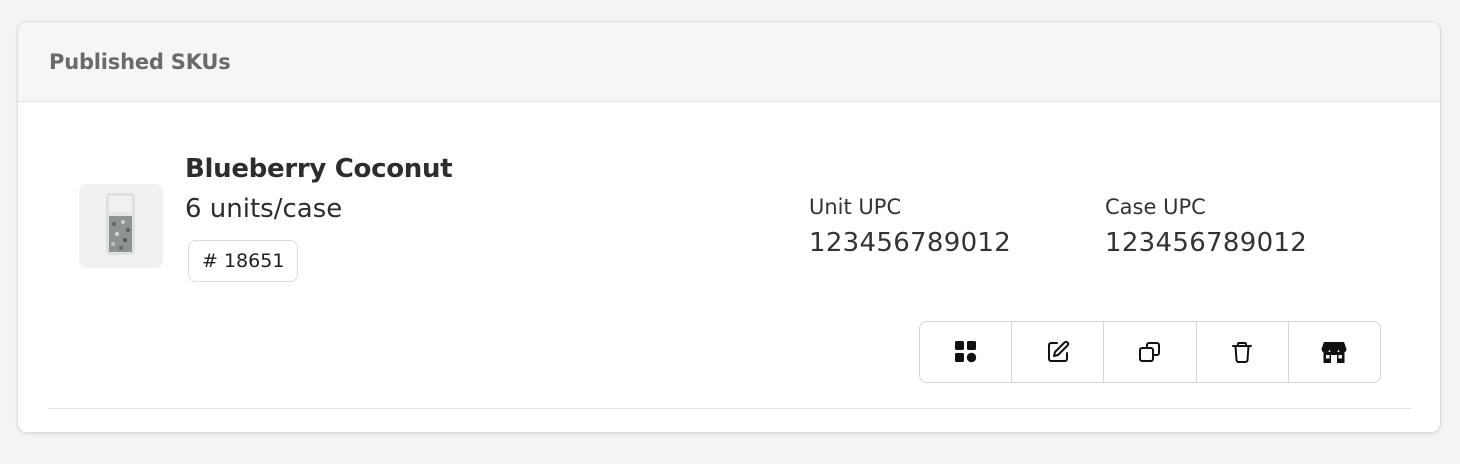 The image size is (1460, 464). What do you see at coordinates (264, 209) in the screenshot?
I see `pack-size: 6 units/case` at bounding box center [264, 209].